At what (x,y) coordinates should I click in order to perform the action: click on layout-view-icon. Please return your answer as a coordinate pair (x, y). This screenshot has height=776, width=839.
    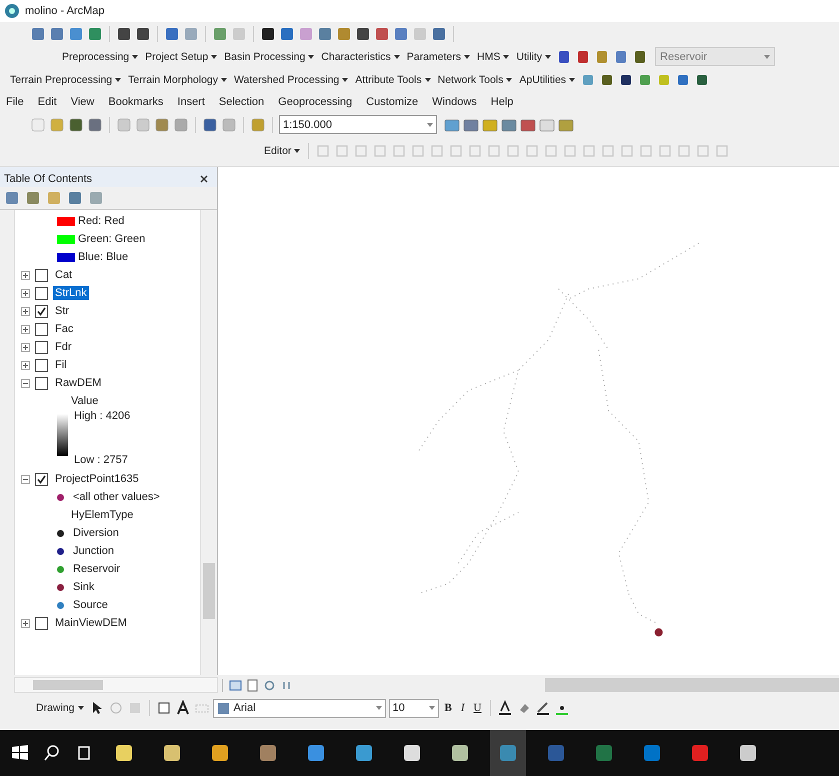
    Looking at the image, I should click on (252, 685).